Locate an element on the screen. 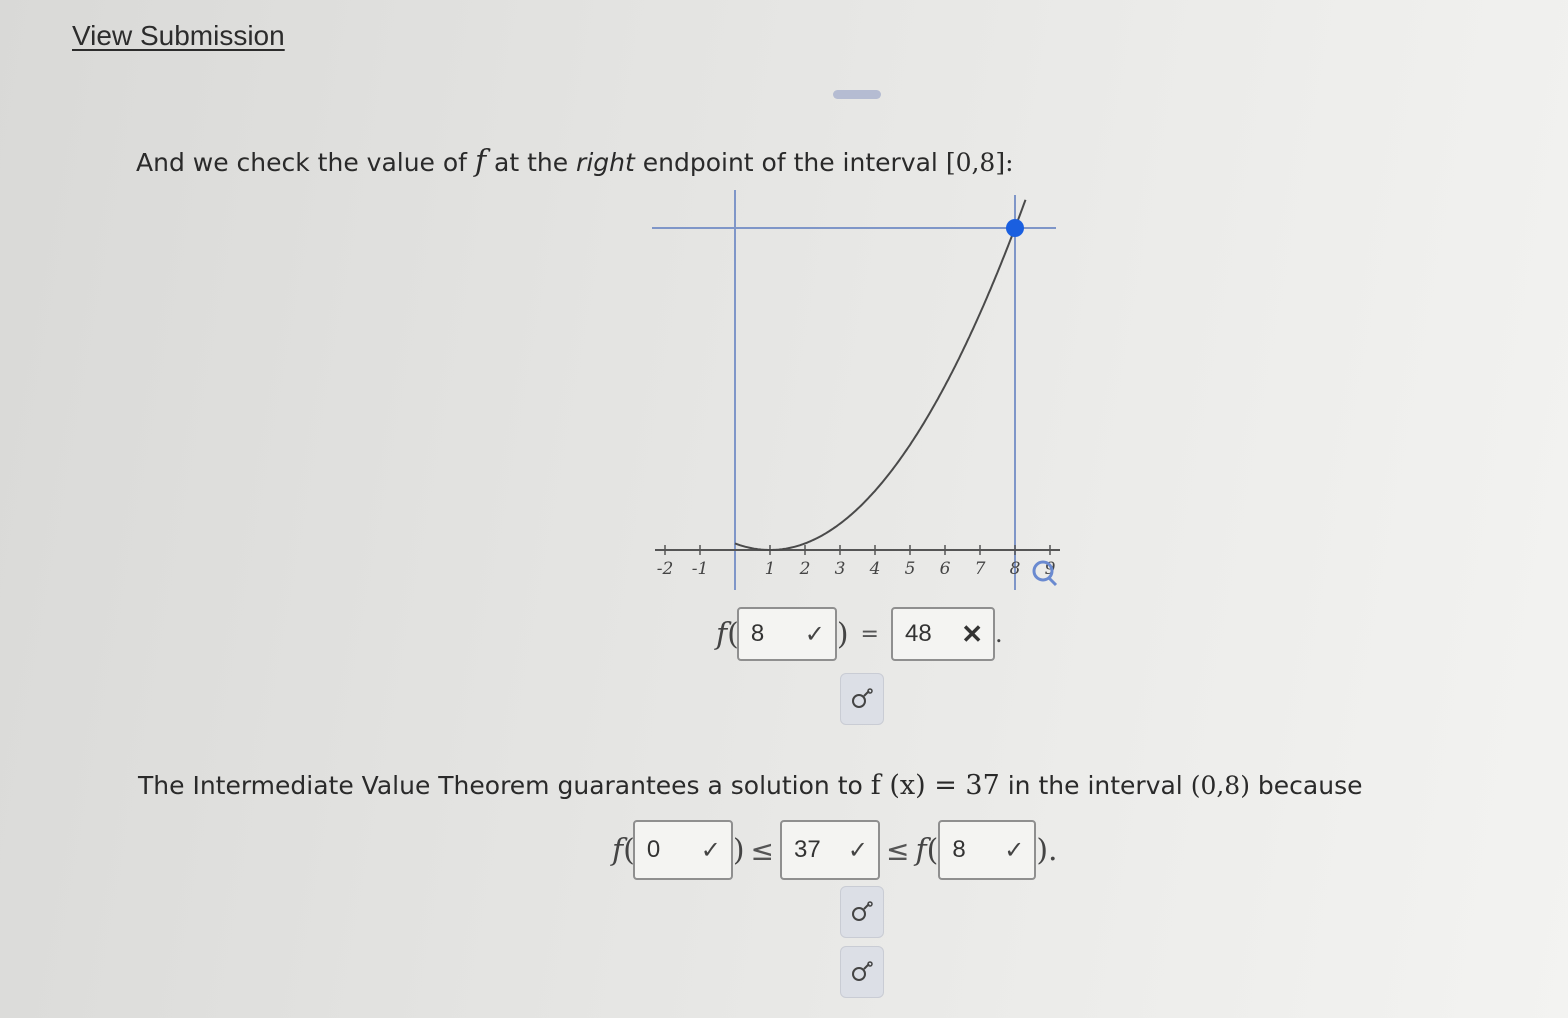 Image resolution: width=1568 pixels, height=1018 pixels. x-value-input: 8 ✓ is located at coordinates (786, 634).